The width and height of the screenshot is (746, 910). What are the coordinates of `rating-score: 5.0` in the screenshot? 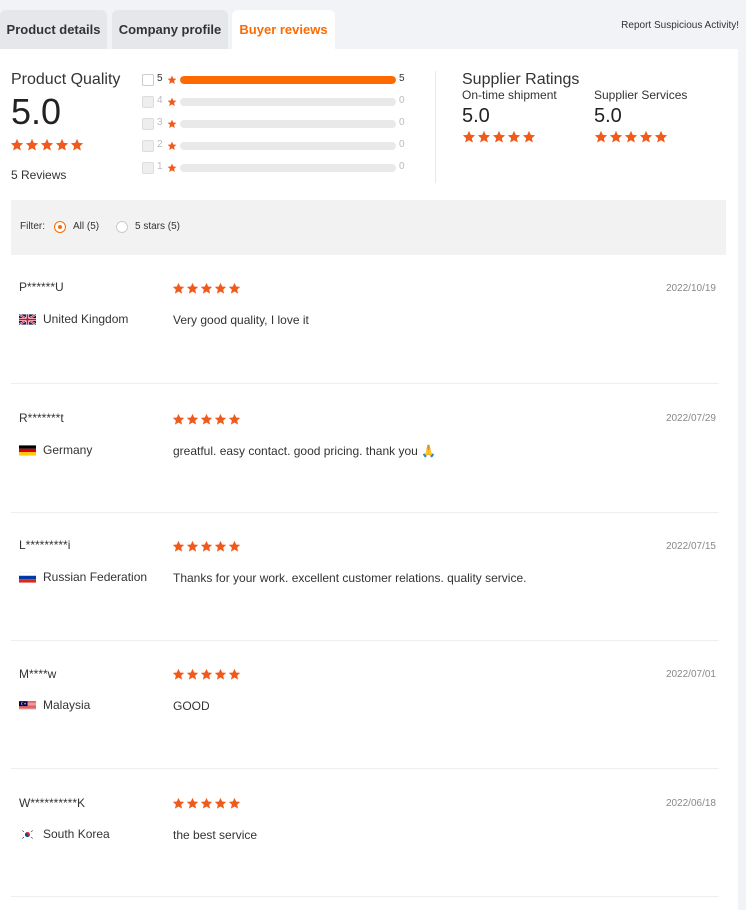 It's located at (608, 116).